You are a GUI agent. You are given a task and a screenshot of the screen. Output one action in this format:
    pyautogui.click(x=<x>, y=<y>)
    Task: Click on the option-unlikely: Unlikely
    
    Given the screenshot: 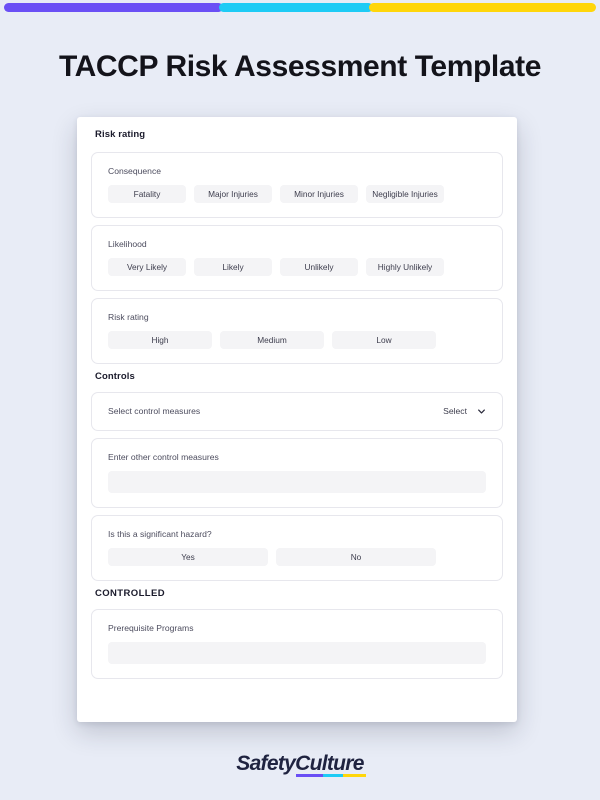 What is the action you would take?
    pyautogui.click(x=319, y=267)
    